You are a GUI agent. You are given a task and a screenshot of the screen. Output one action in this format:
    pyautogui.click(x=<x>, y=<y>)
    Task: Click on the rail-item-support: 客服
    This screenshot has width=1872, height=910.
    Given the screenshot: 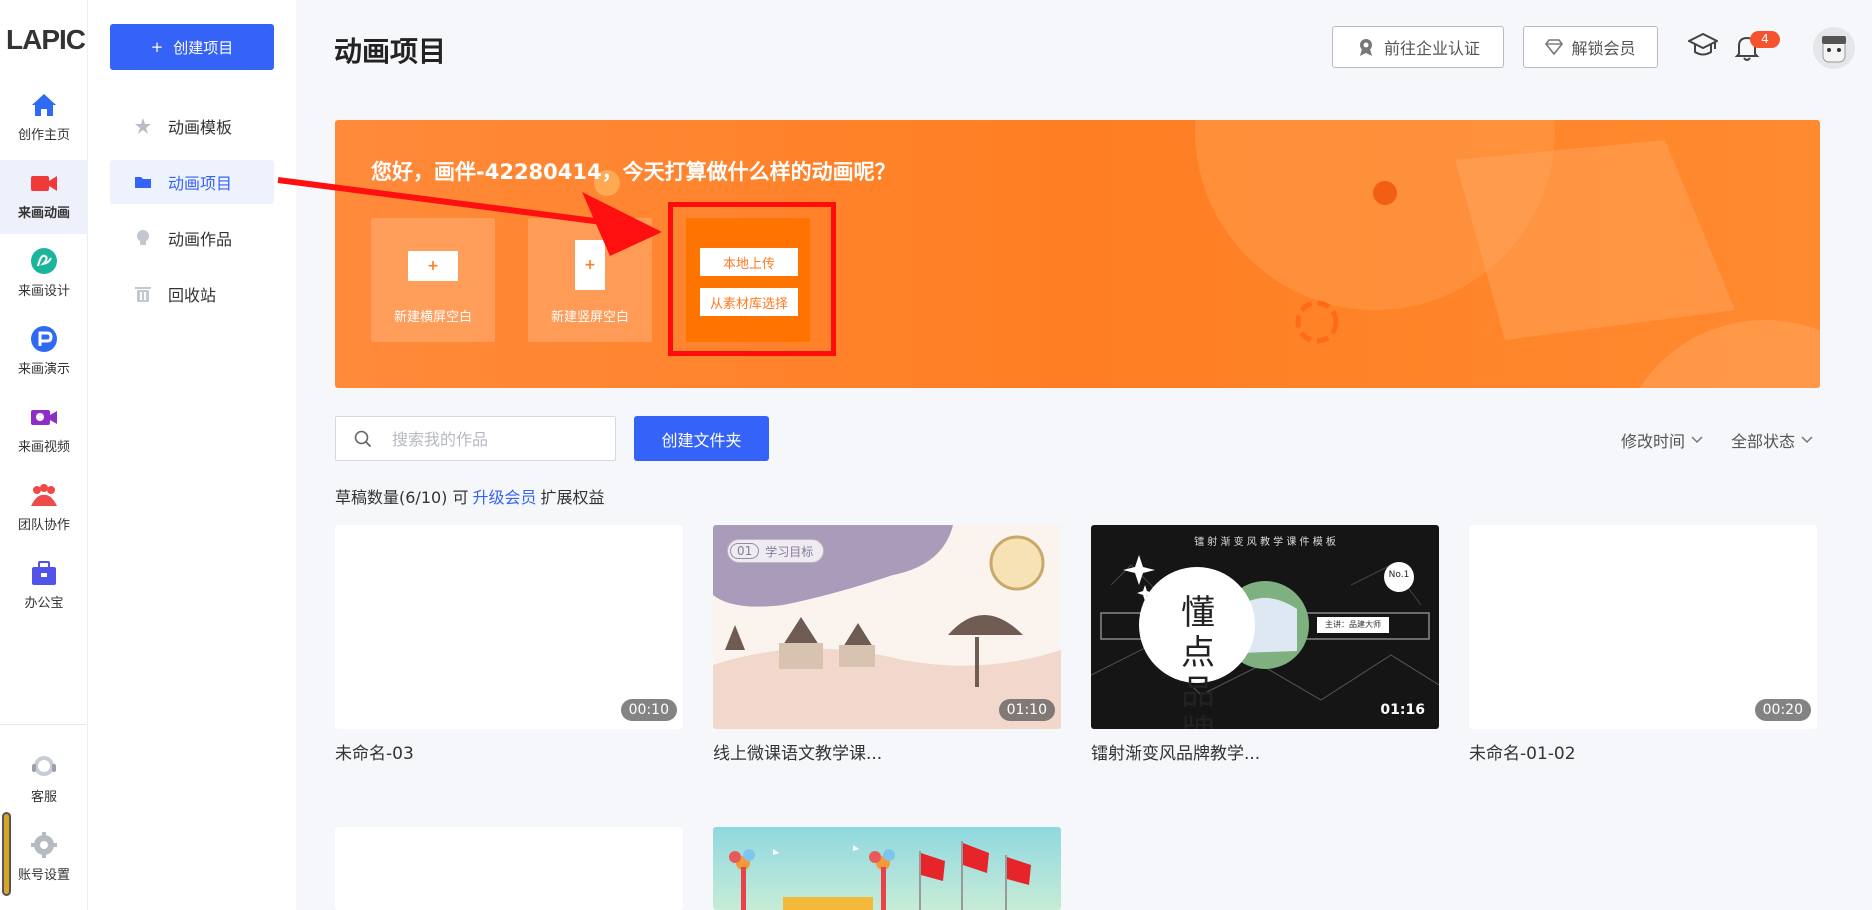 What is the action you would take?
    pyautogui.click(x=44, y=781)
    